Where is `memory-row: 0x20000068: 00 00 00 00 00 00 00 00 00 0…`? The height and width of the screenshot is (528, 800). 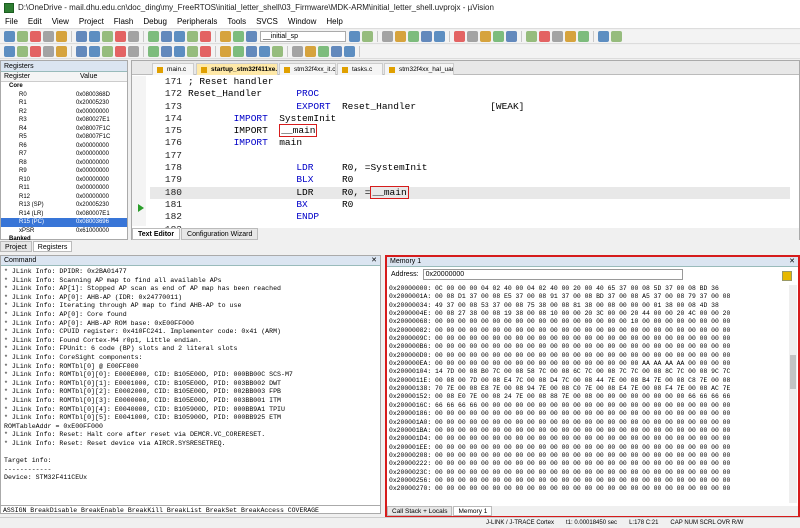 memory-row: 0x20000068: 00 00 00 00 00 00 00 00 00 0… is located at coordinates (585, 322).